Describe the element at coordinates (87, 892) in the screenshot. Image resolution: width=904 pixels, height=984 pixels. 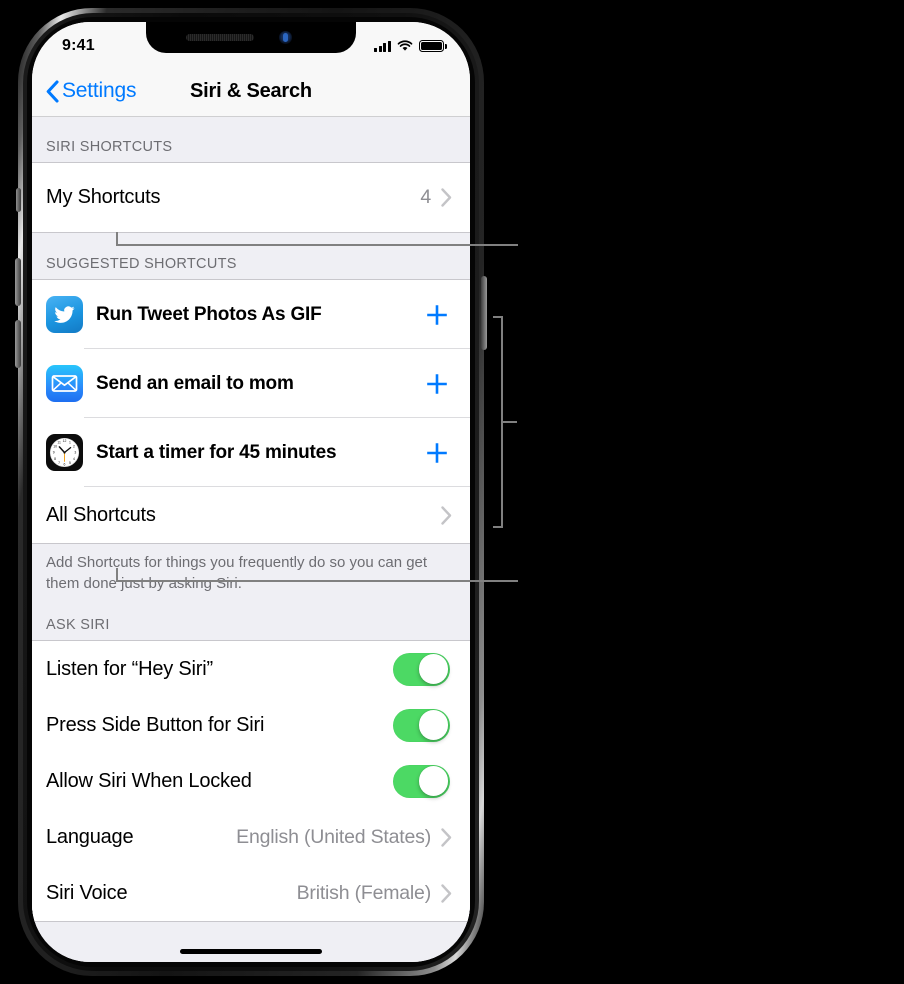
I see `row-title: Siri Voice` at that location.